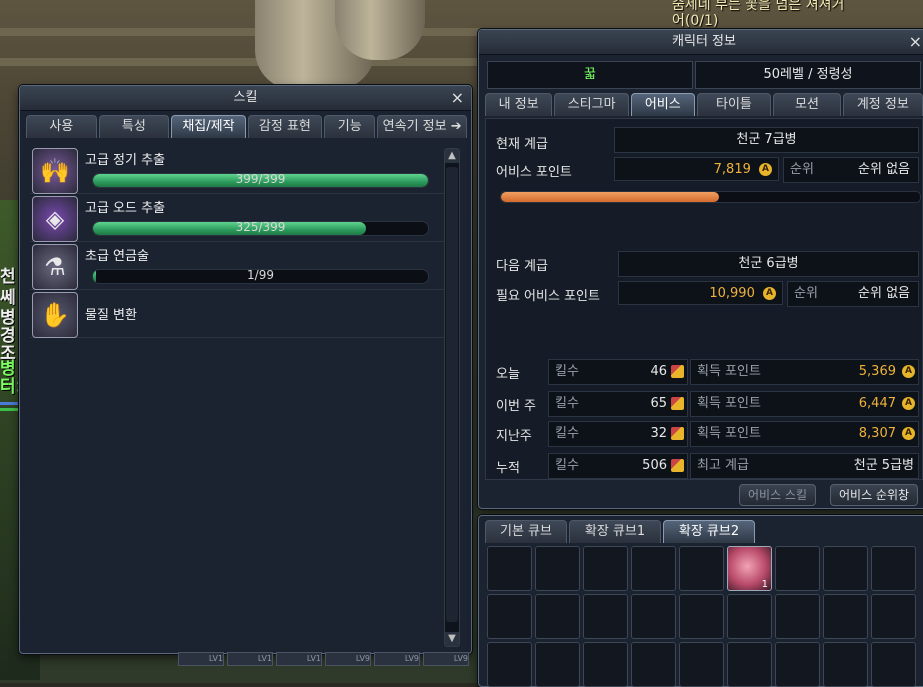 This screenshot has height=687, width=923. I want to click on skill-window-title: 스킬, so click(245, 97).